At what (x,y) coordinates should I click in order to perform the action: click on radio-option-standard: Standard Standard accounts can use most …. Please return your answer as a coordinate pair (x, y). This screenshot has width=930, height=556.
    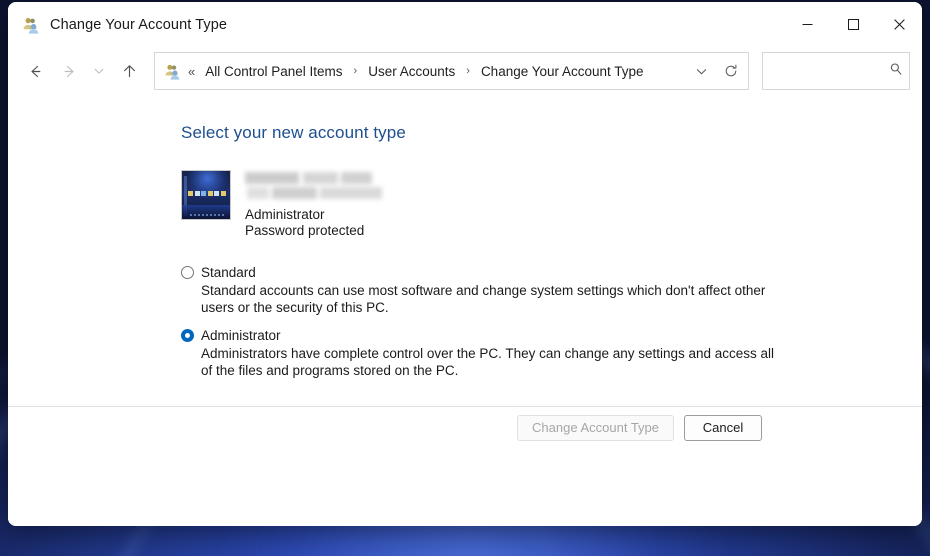
    Looking at the image, I should click on (551, 290).